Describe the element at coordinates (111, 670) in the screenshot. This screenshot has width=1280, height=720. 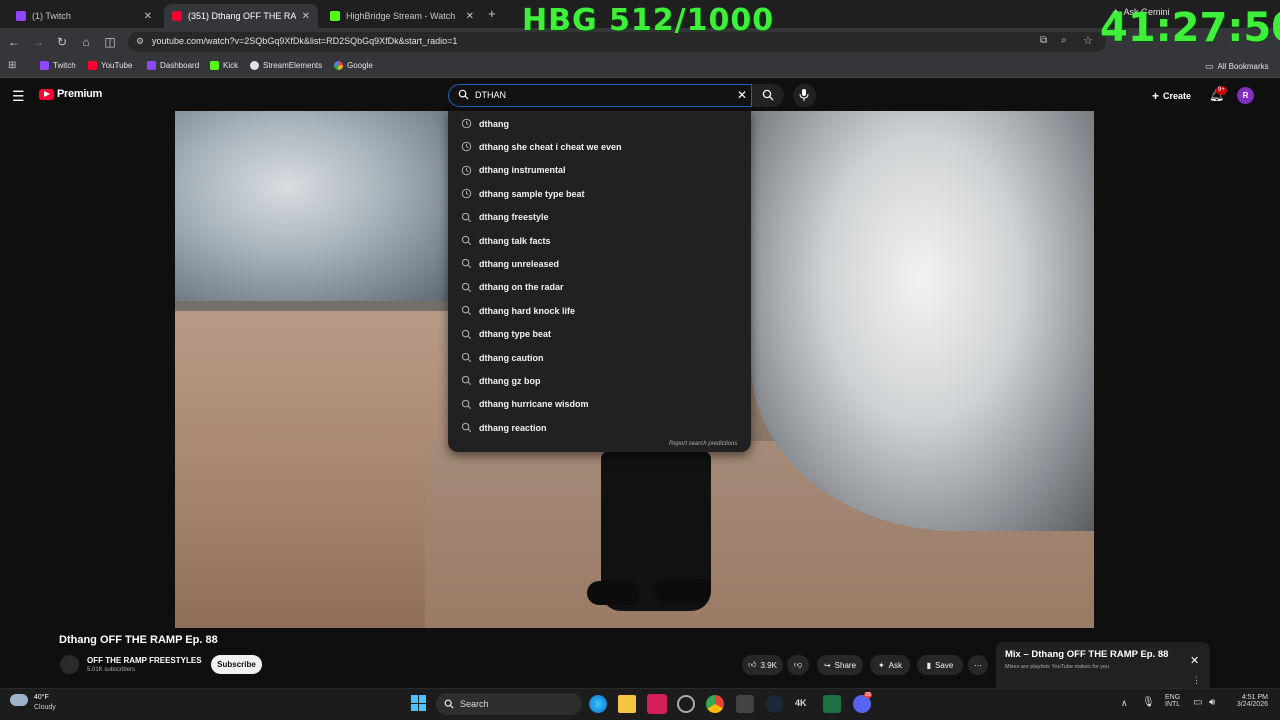
I see `subscriber-count: 5.01K subscribers` at that location.